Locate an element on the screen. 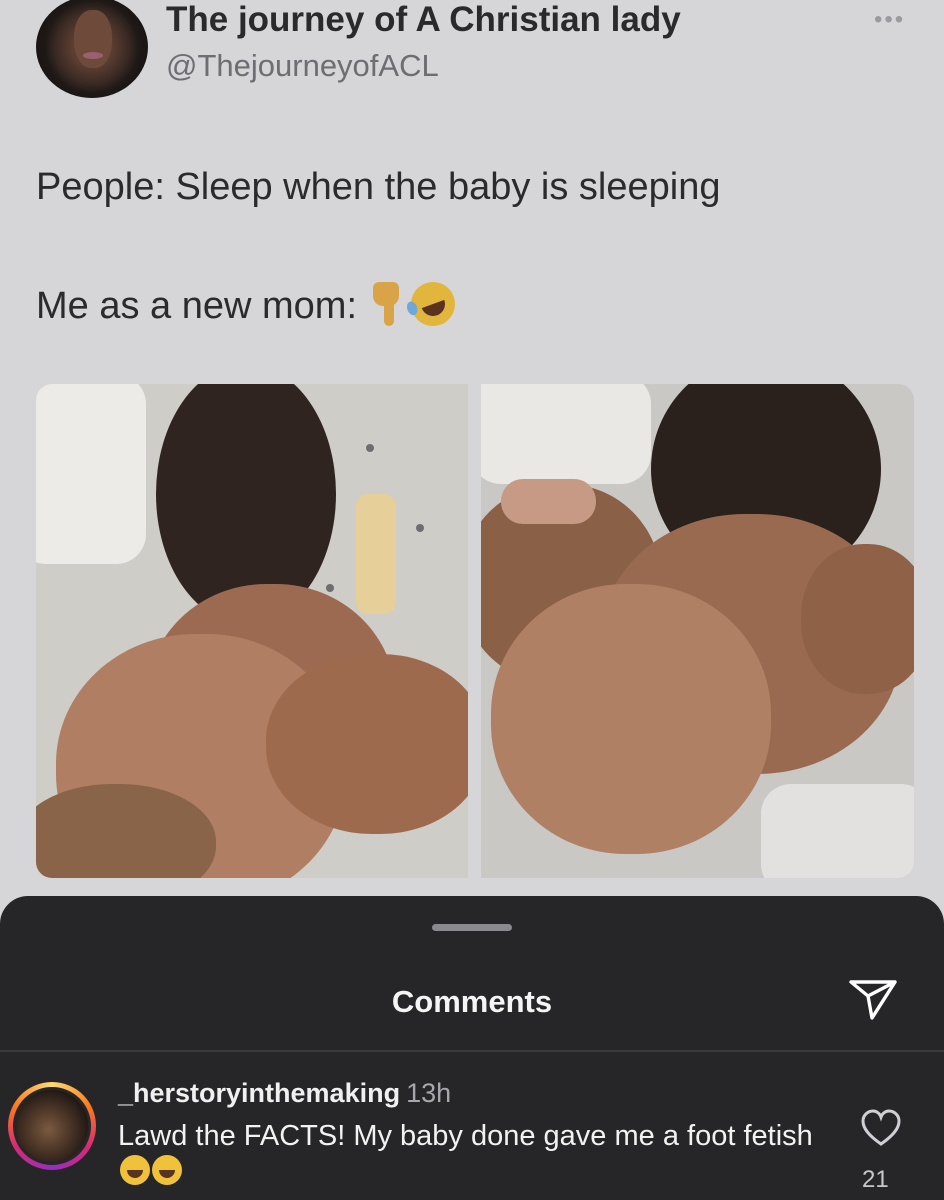  avatar-face is located at coordinates (93, 39).